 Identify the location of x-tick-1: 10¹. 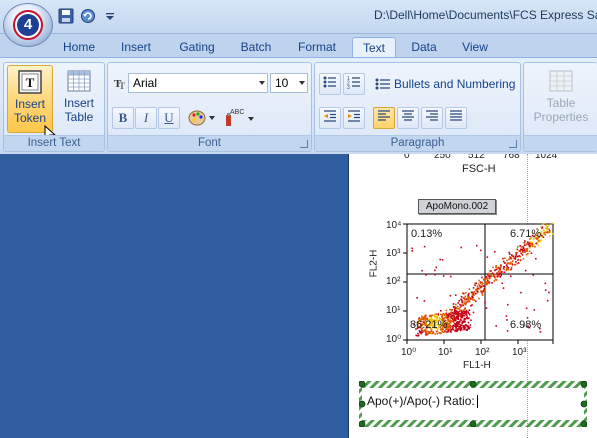
(445, 352).